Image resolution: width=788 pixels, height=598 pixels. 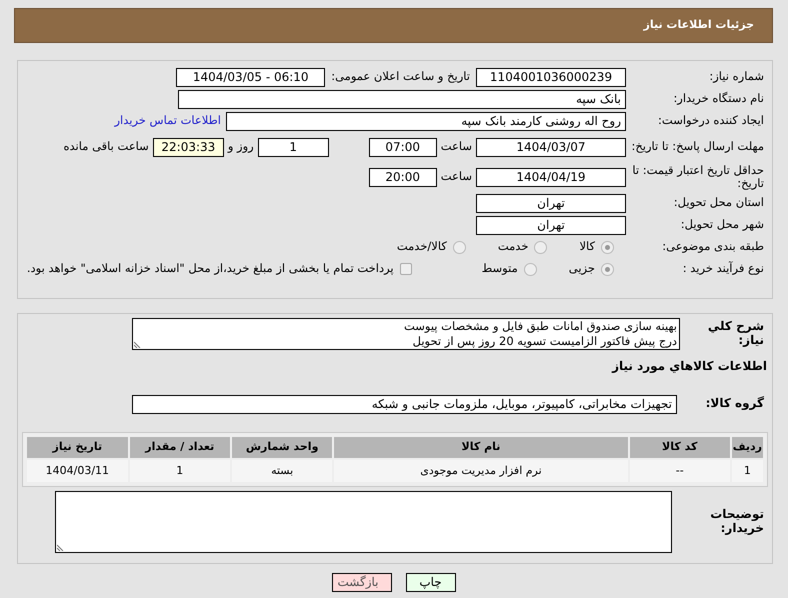 I want to click on description-textarea: بهینه سازی صندوق امانات طبق فایل و مشخصات پیوست درج پیش فاکتور الزامیست تسویه 20 روز پس از تحویل, so click(x=406, y=334).